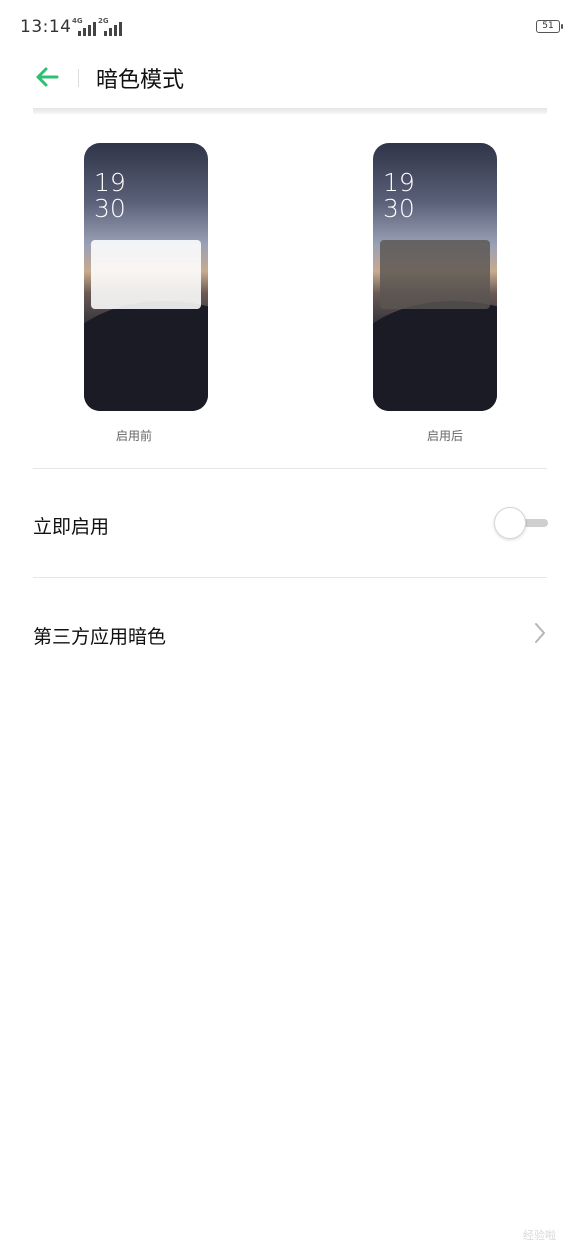  What do you see at coordinates (539, 1235) in the screenshot?
I see `watermark: 经验啦` at bounding box center [539, 1235].